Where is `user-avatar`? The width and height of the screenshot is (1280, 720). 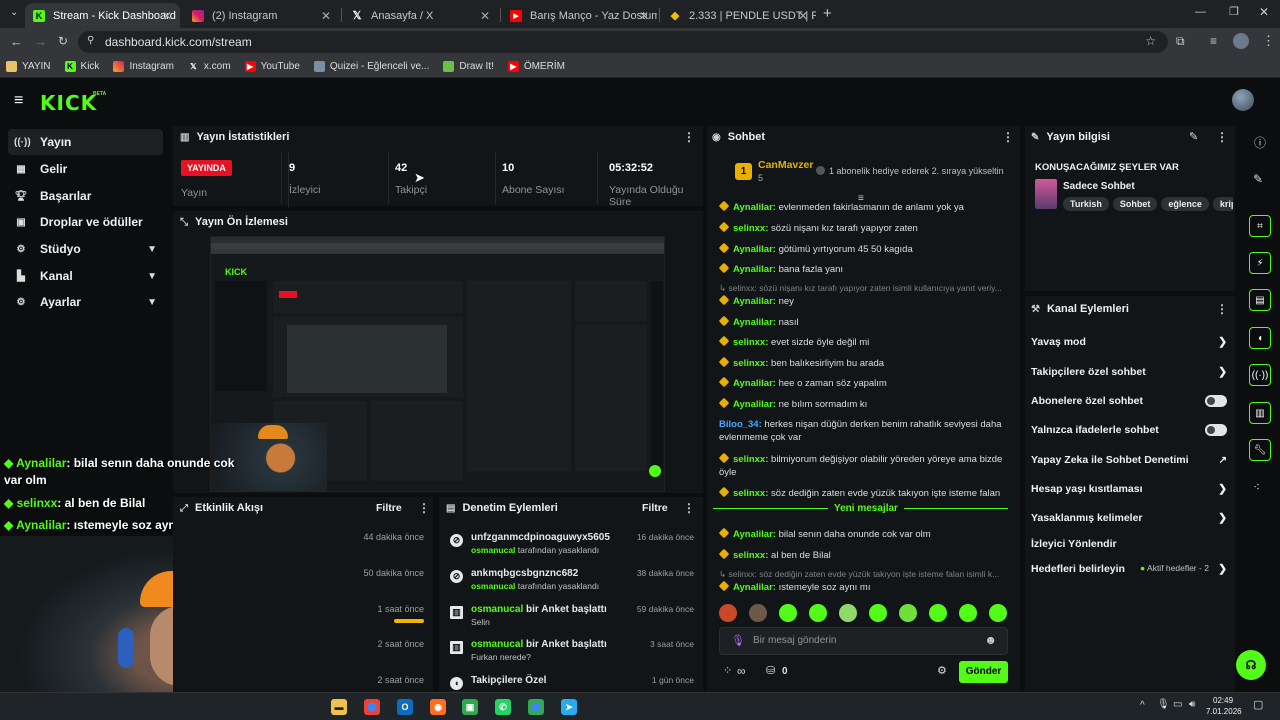 user-avatar is located at coordinates (1243, 100).